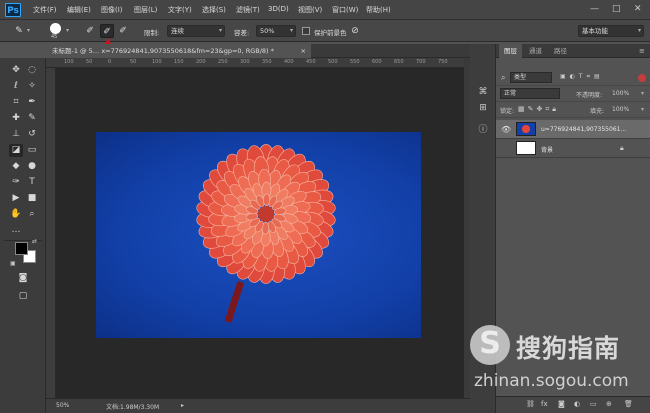 The width and height of the screenshot is (650, 413). Describe the element at coordinates (520, 77) in the screenshot. I see `filter-type-label: 类型` at that location.